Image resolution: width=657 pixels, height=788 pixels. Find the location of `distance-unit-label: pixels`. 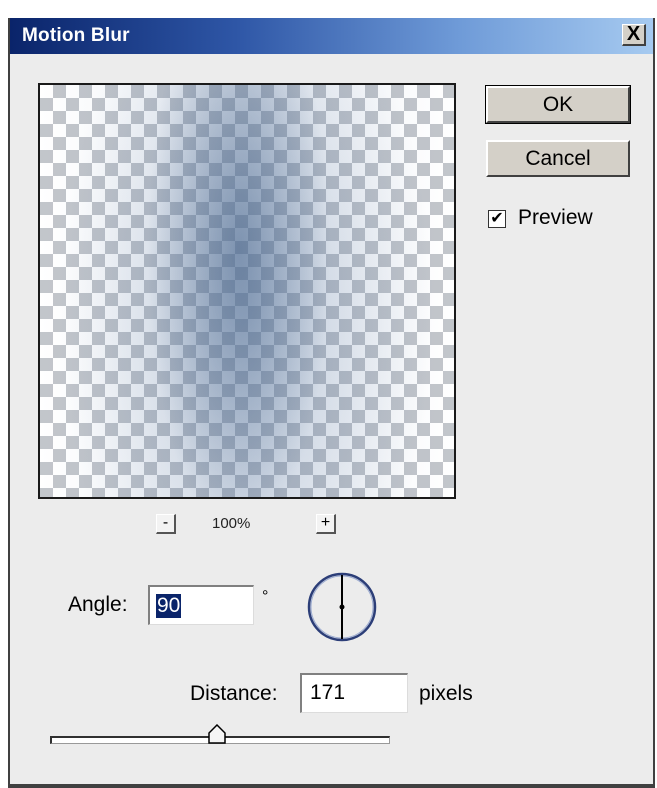

distance-unit-label: pixels is located at coordinates (446, 693).